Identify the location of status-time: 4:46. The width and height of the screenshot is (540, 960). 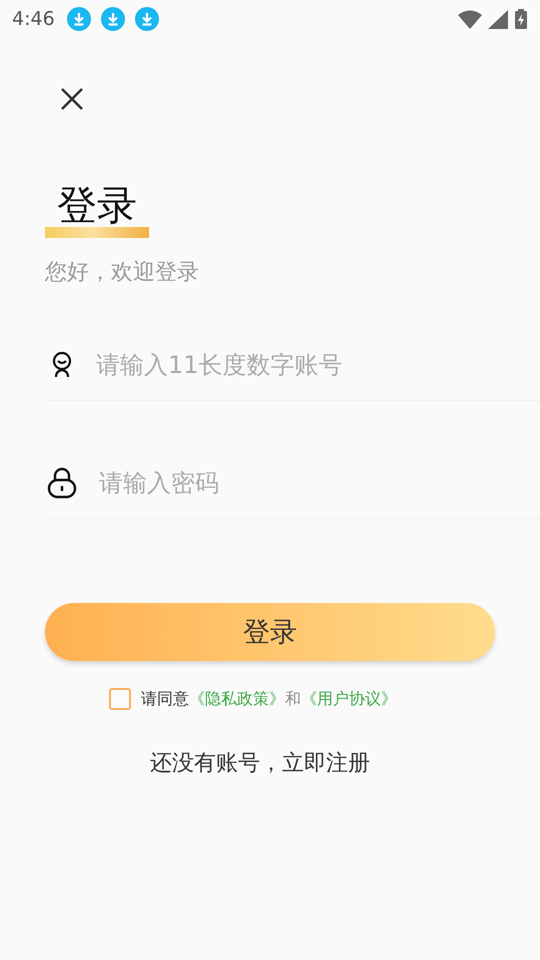
(33, 19).